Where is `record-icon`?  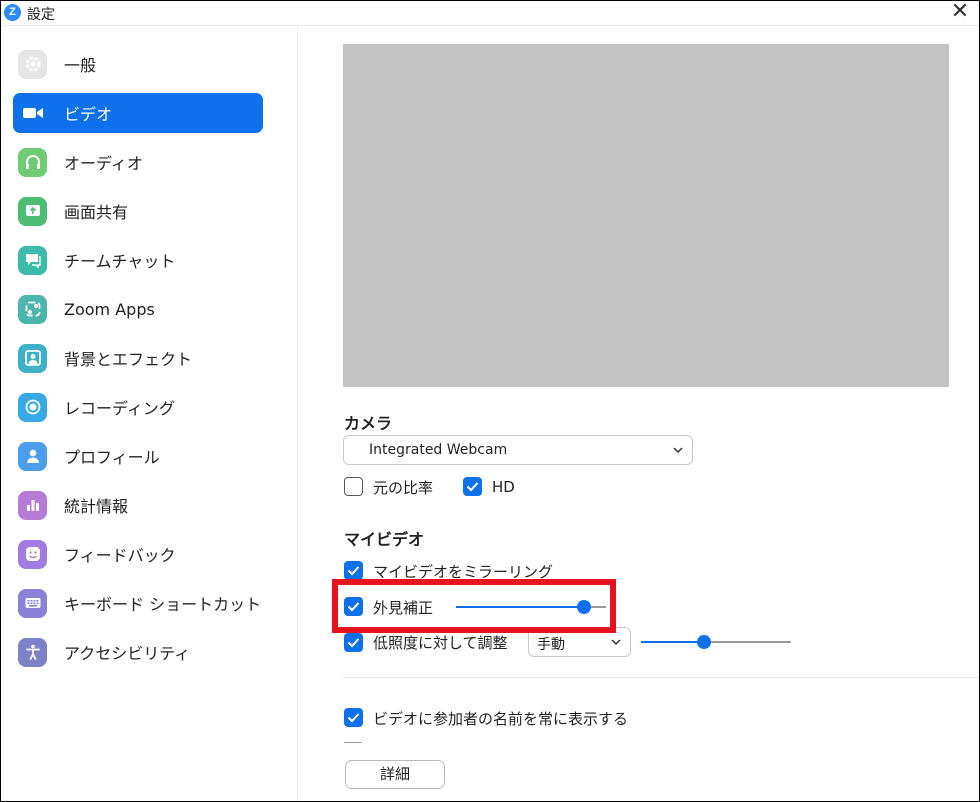
record-icon is located at coordinates (32, 407).